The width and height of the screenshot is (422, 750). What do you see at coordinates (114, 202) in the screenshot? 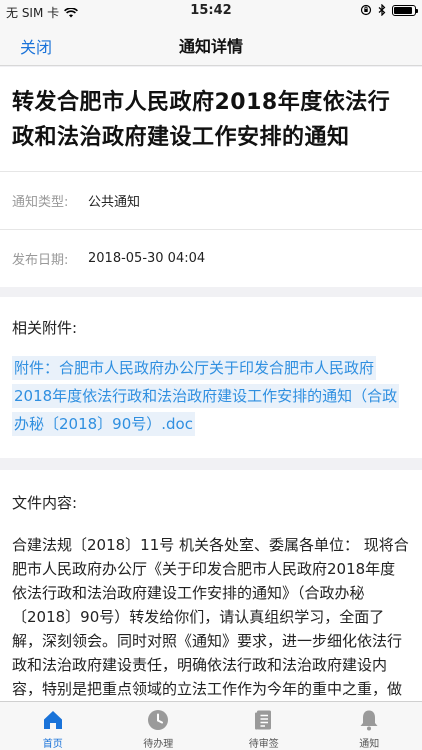
I see `notice-type-value: 公共通知` at bounding box center [114, 202].